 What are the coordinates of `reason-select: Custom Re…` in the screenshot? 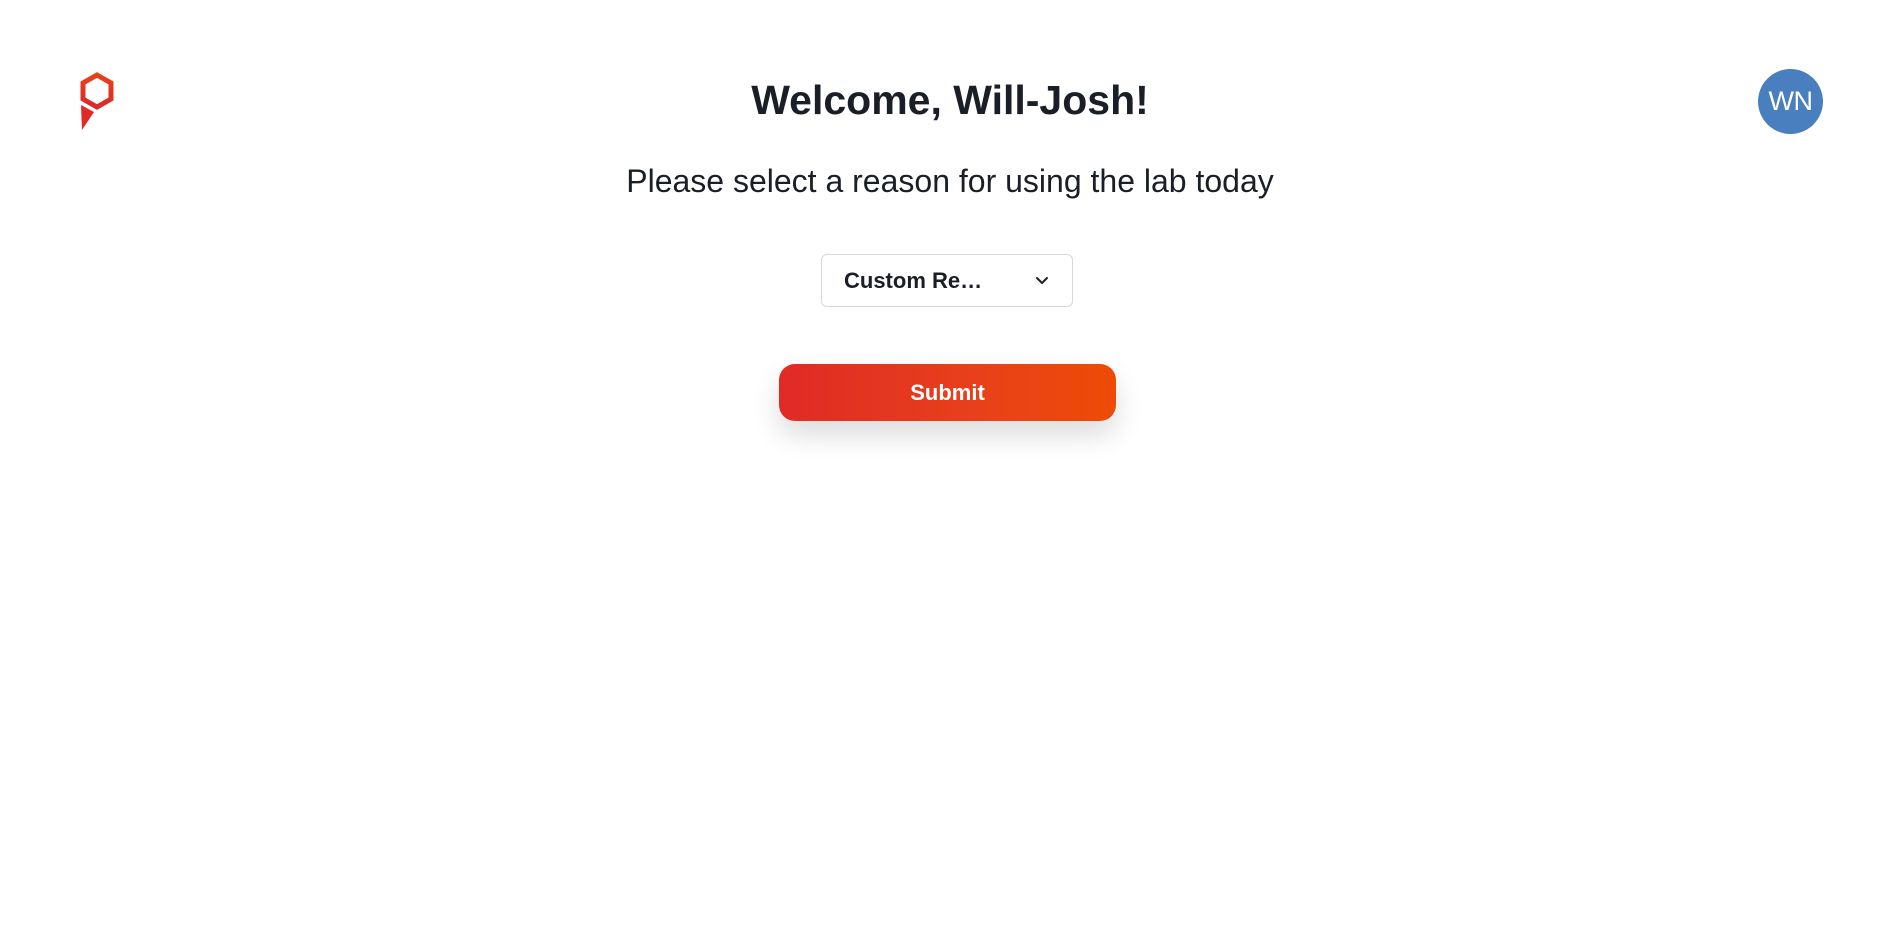 It's located at (947, 280).